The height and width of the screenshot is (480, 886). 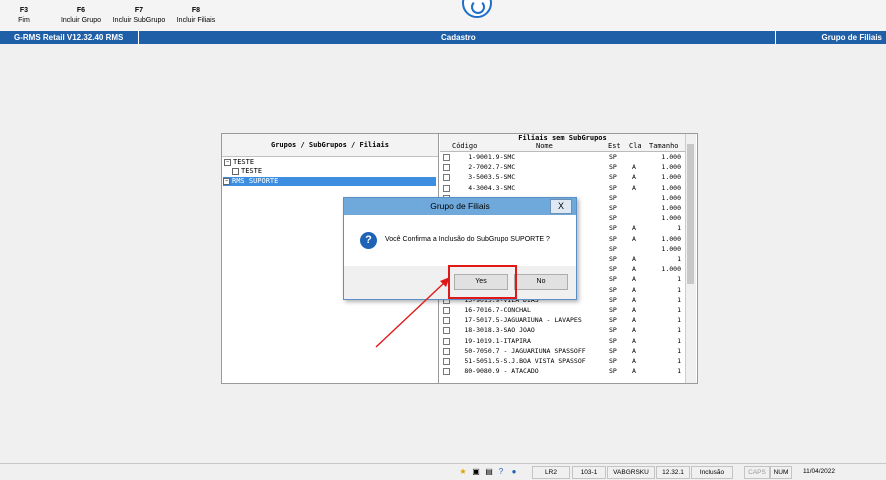 What do you see at coordinates (819, 471) in the screenshot?
I see `status-date: 11/04/2022` at bounding box center [819, 471].